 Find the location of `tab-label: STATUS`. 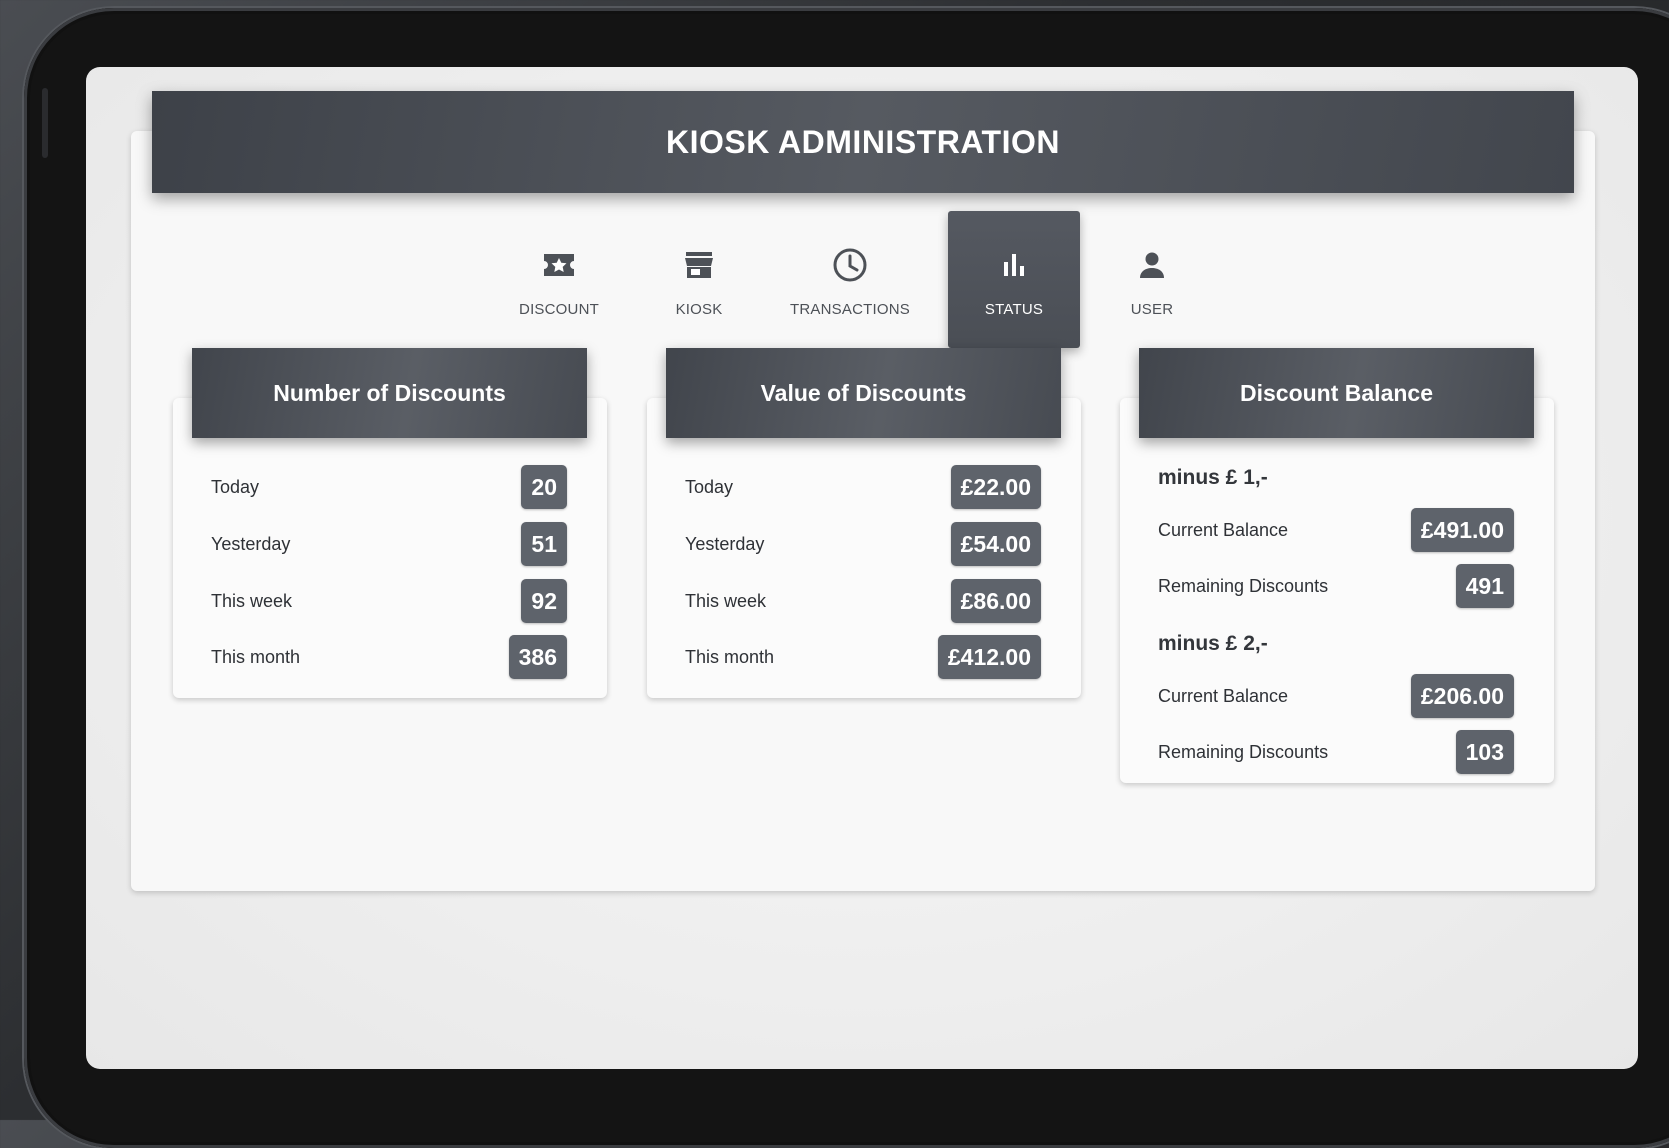

tab-label: STATUS is located at coordinates (1014, 309).